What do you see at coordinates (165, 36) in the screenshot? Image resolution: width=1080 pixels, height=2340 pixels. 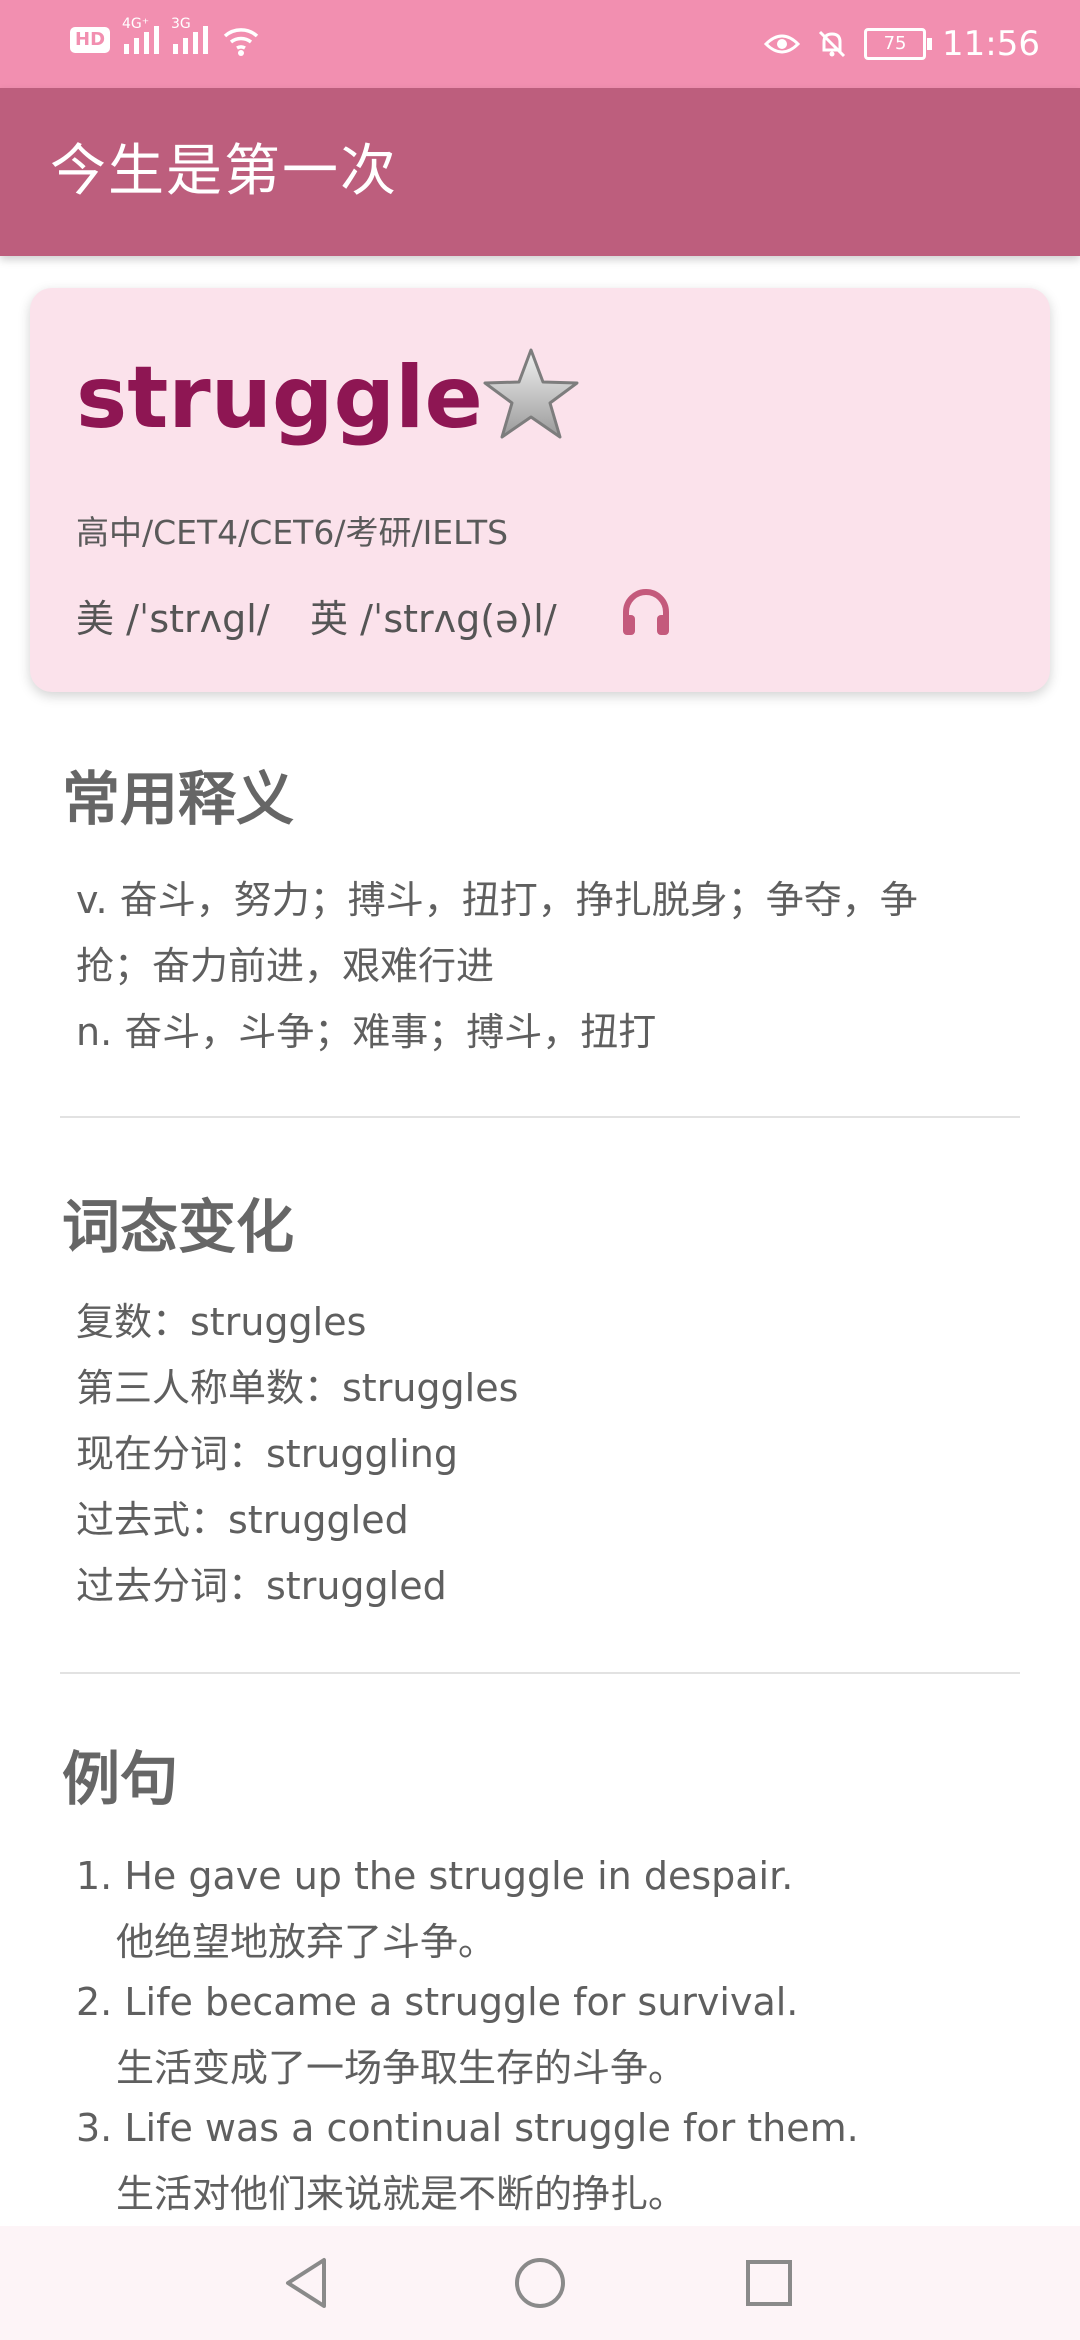 I see `status-left: HD 4G⁺ 3G` at bounding box center [165, 36].